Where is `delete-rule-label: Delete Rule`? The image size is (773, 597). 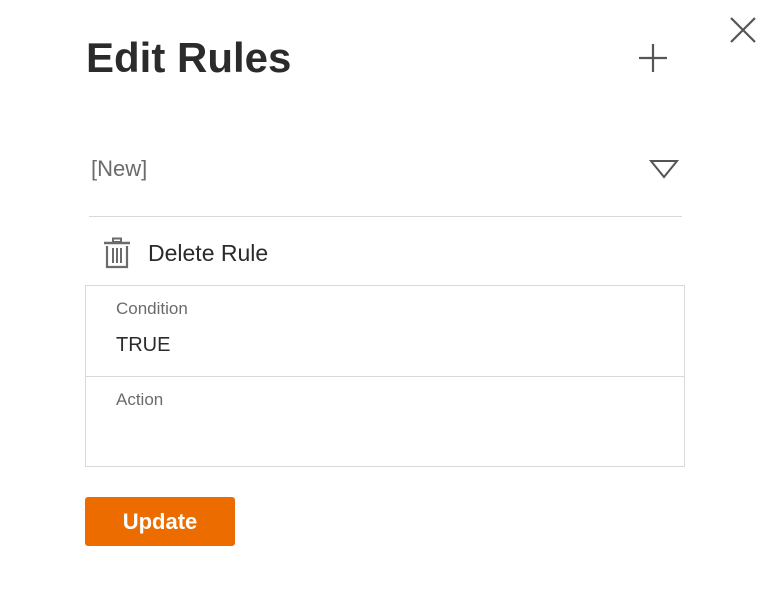
delete-rule-label: Delete Rule is located at coordinates (208, 252).